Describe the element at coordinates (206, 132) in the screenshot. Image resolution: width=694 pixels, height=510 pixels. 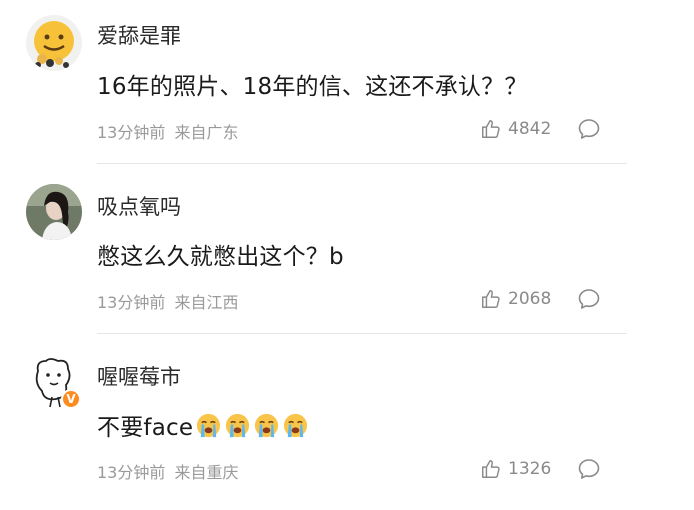
I see `comment-location: 来自广东` at that location.